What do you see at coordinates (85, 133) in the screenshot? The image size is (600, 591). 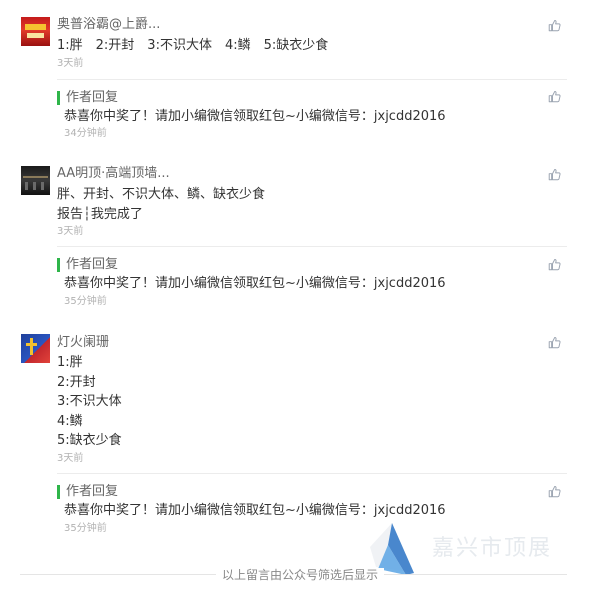 I see `author-reply-time: 34分钟前` at bounding box center [85, 133].